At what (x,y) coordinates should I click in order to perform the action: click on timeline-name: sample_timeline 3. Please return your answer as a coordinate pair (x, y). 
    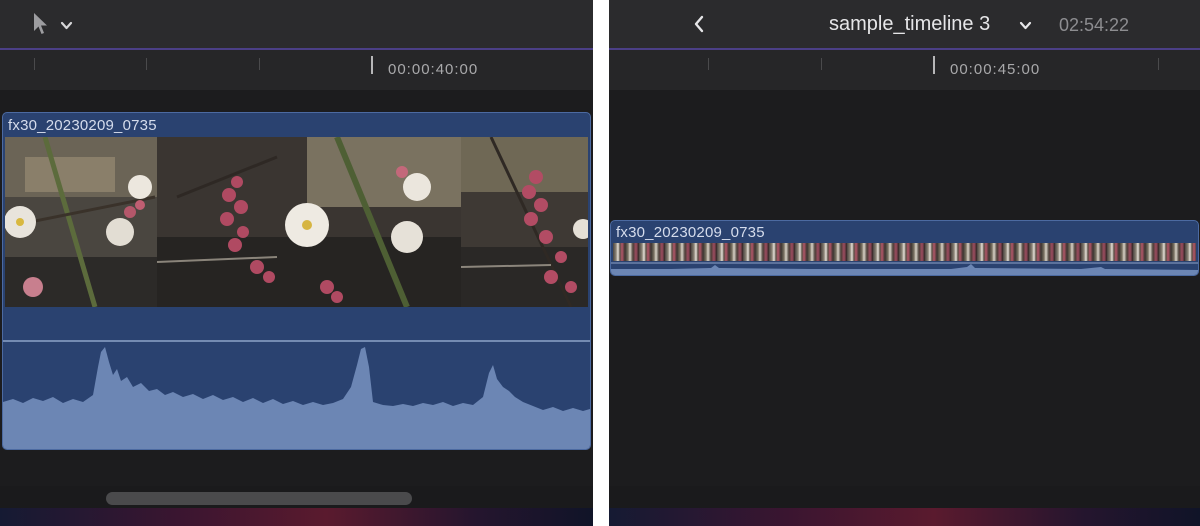
    Looking at the image, I should click on (909, 24).